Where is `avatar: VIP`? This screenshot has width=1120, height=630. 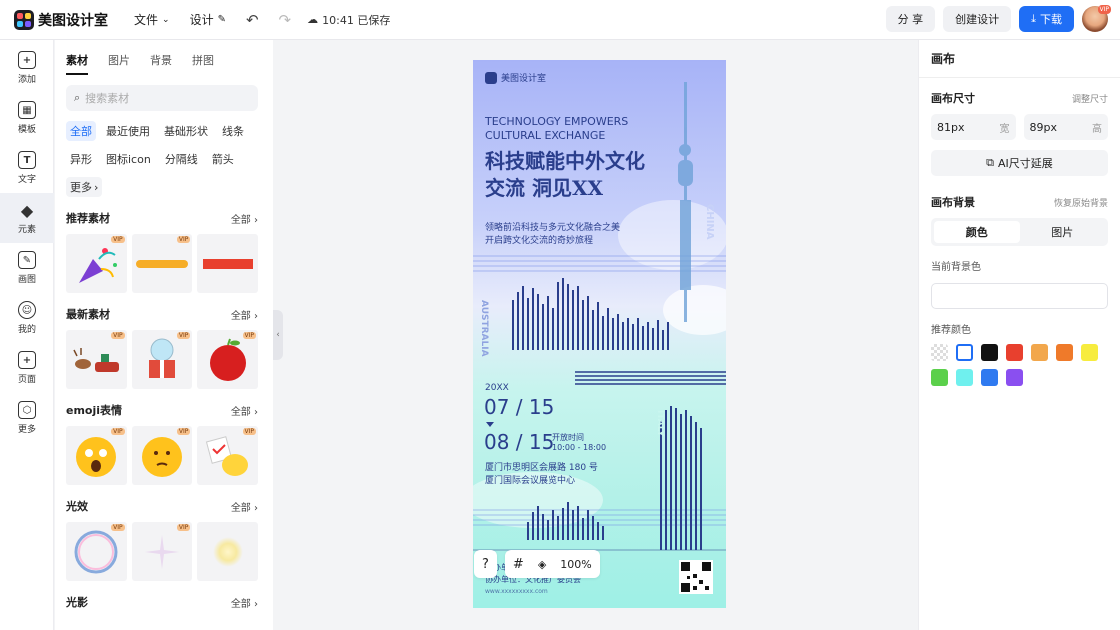
avatar: VIP is located at coordinates (1096, 18).